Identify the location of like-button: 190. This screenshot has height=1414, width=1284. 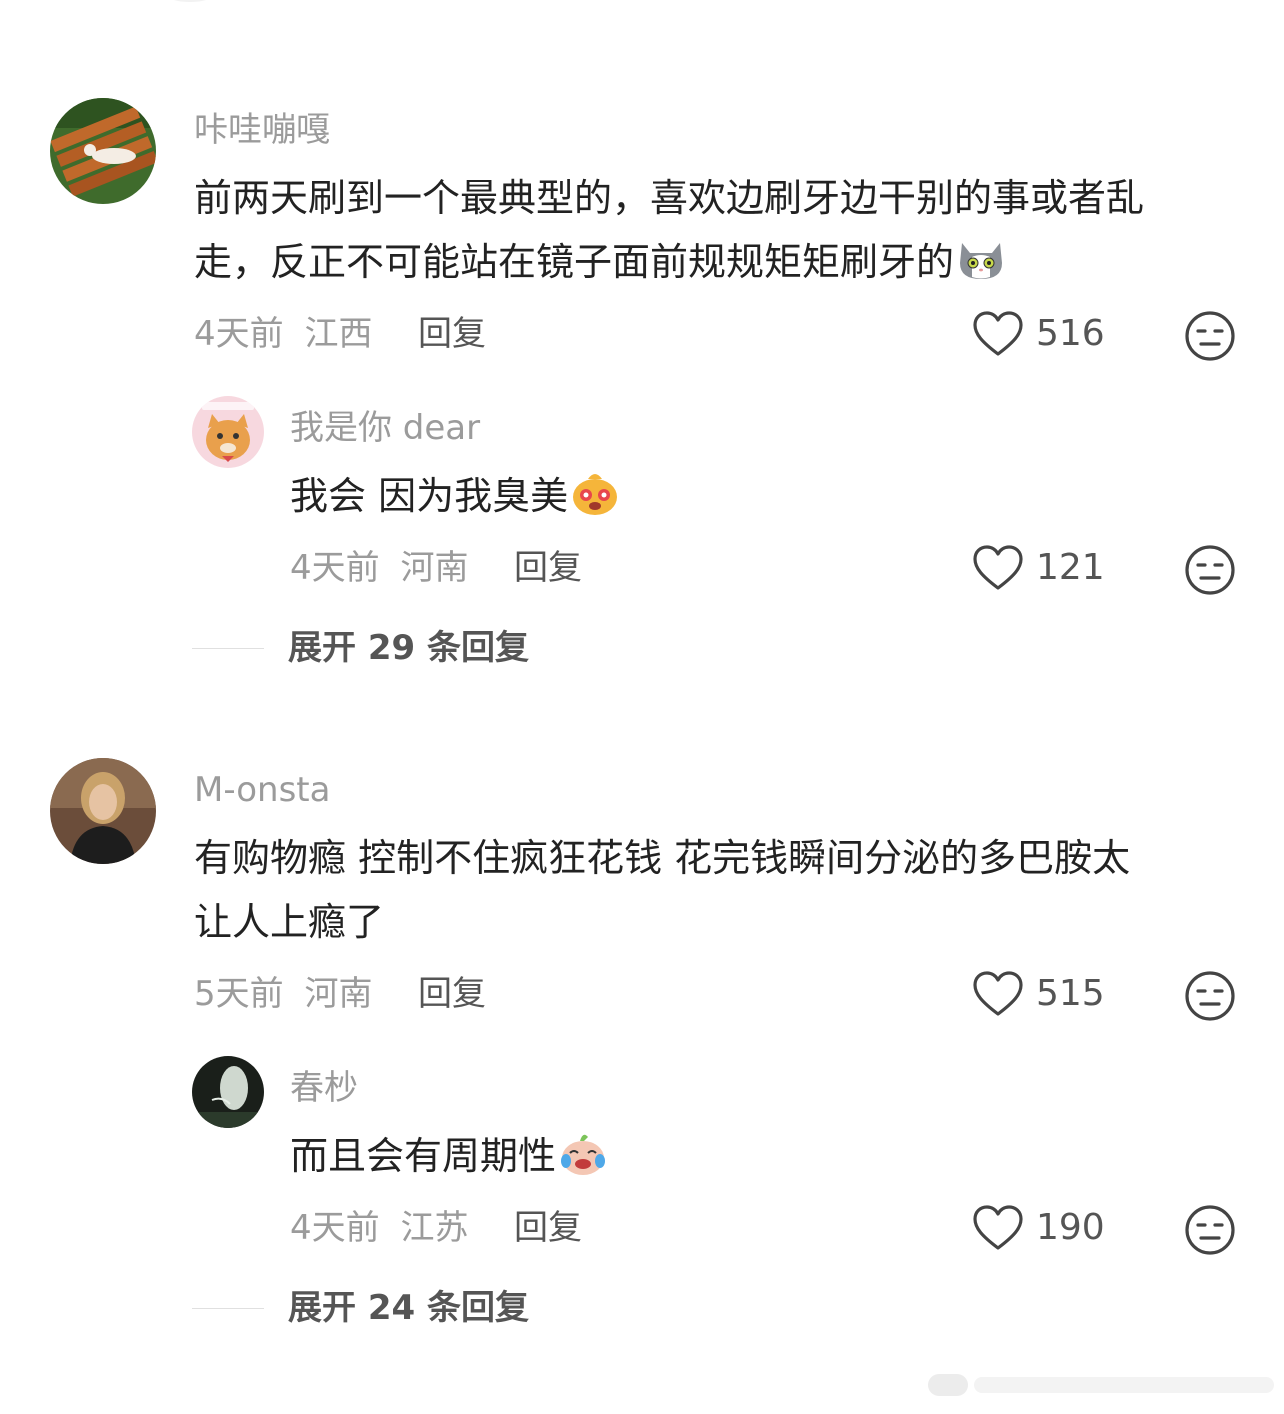
(1038, 1228).